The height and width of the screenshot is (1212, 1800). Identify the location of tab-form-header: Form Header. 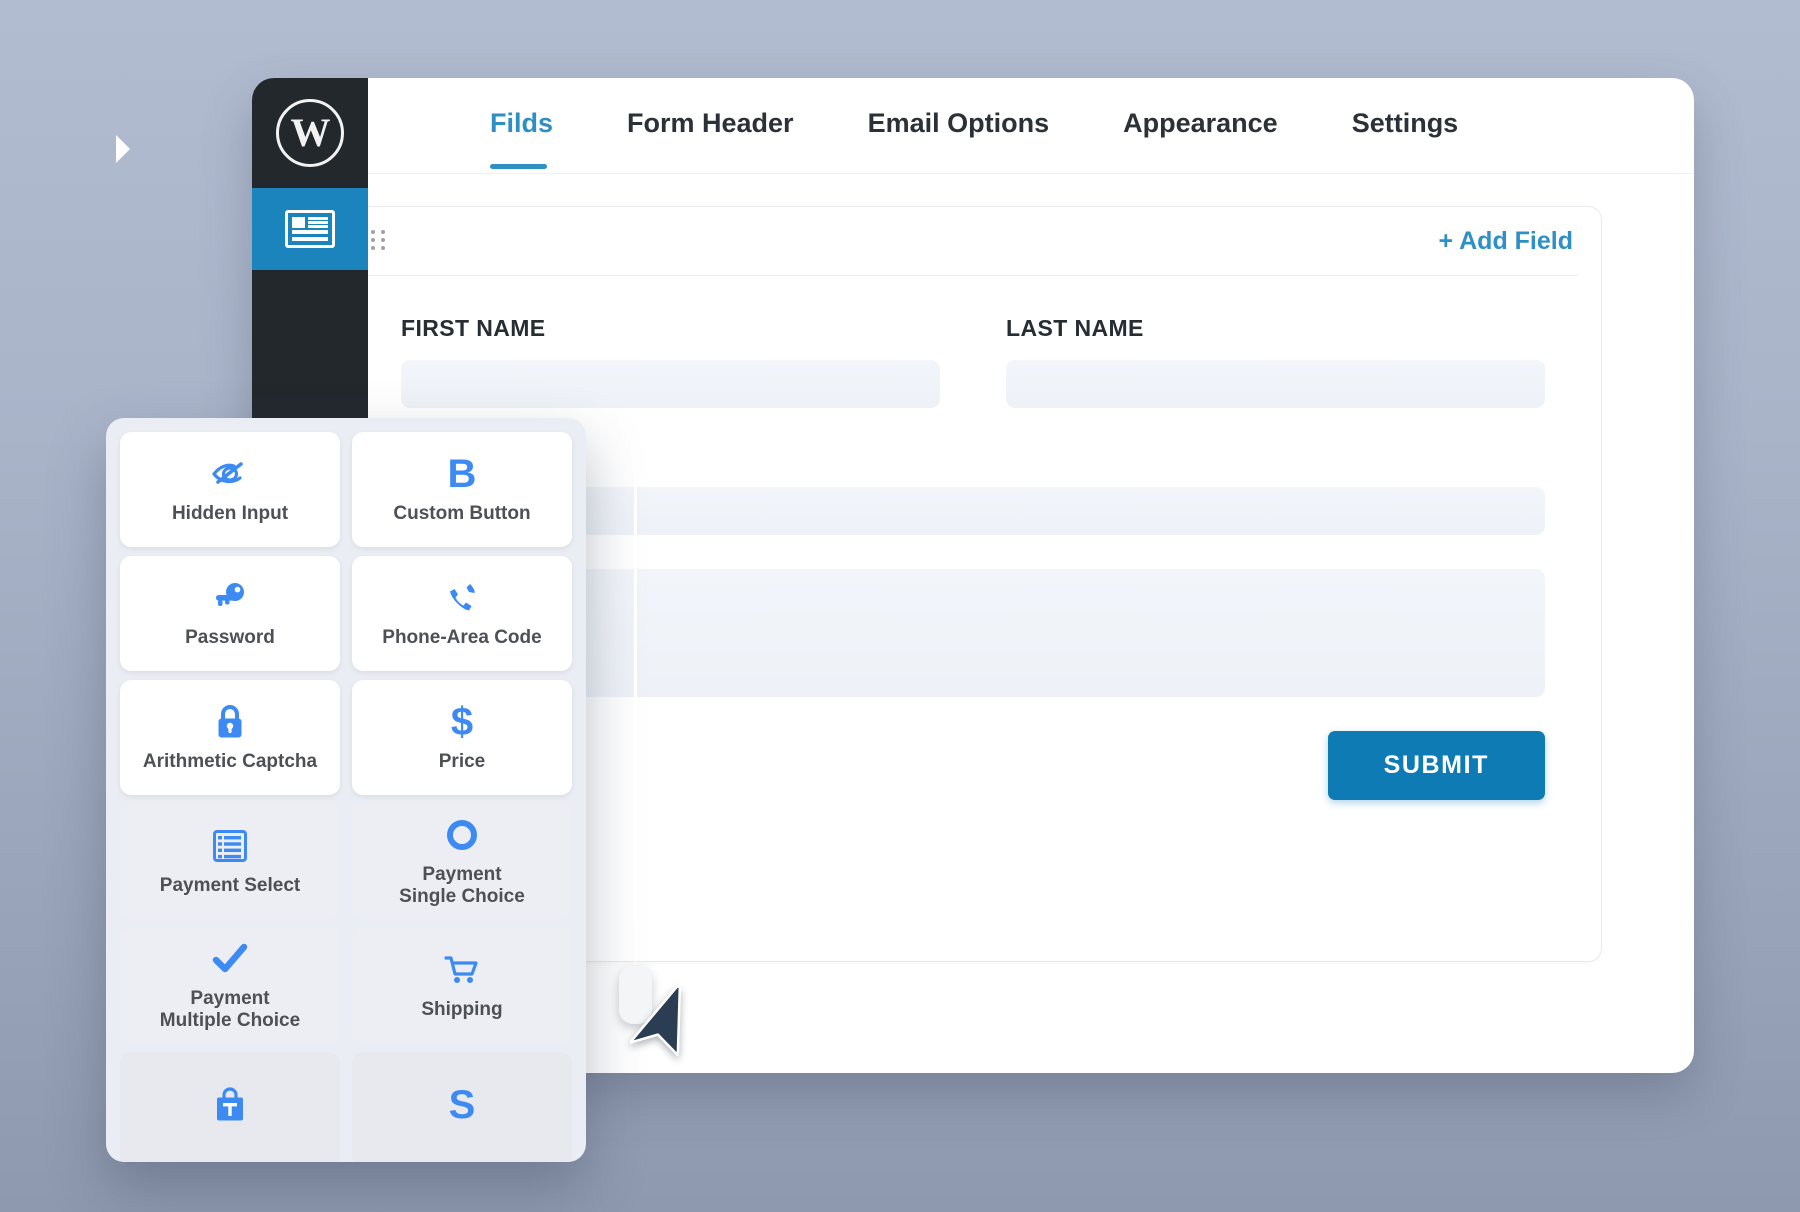
(710, 125).